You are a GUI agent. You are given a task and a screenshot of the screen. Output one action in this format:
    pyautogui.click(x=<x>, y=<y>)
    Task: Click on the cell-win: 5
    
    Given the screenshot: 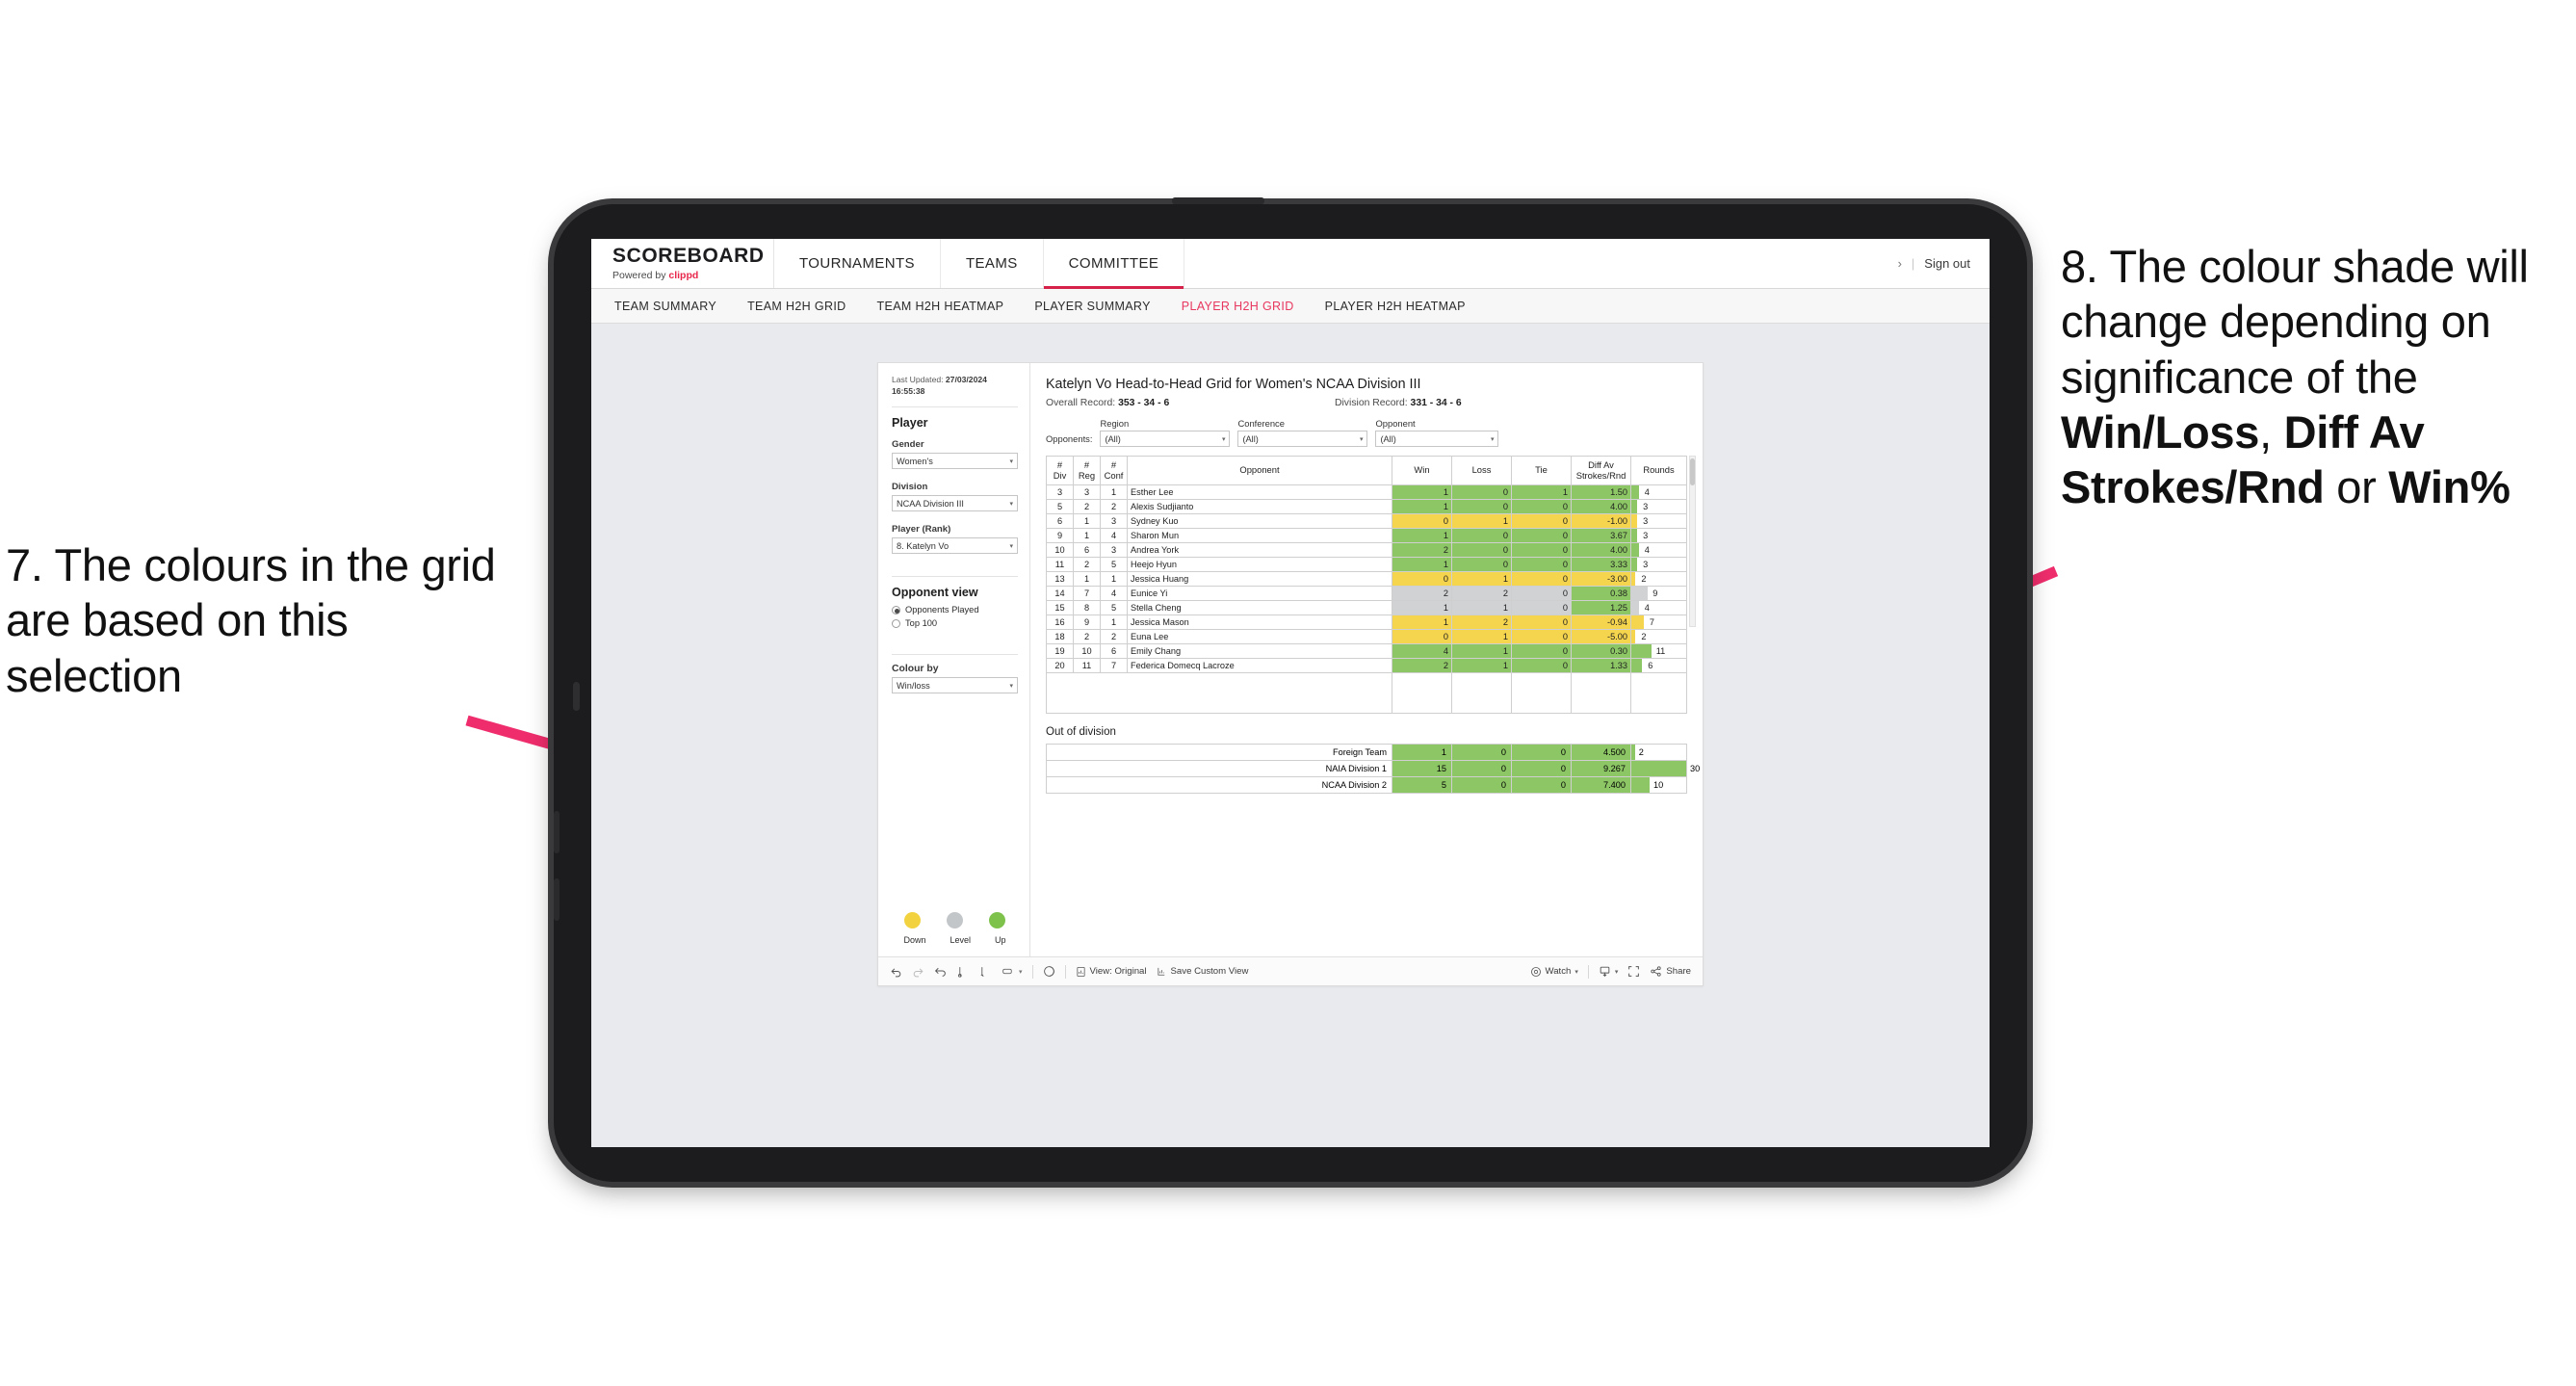 What is the action you would take?
    pyautogui.click(x=1422, y=785)
    